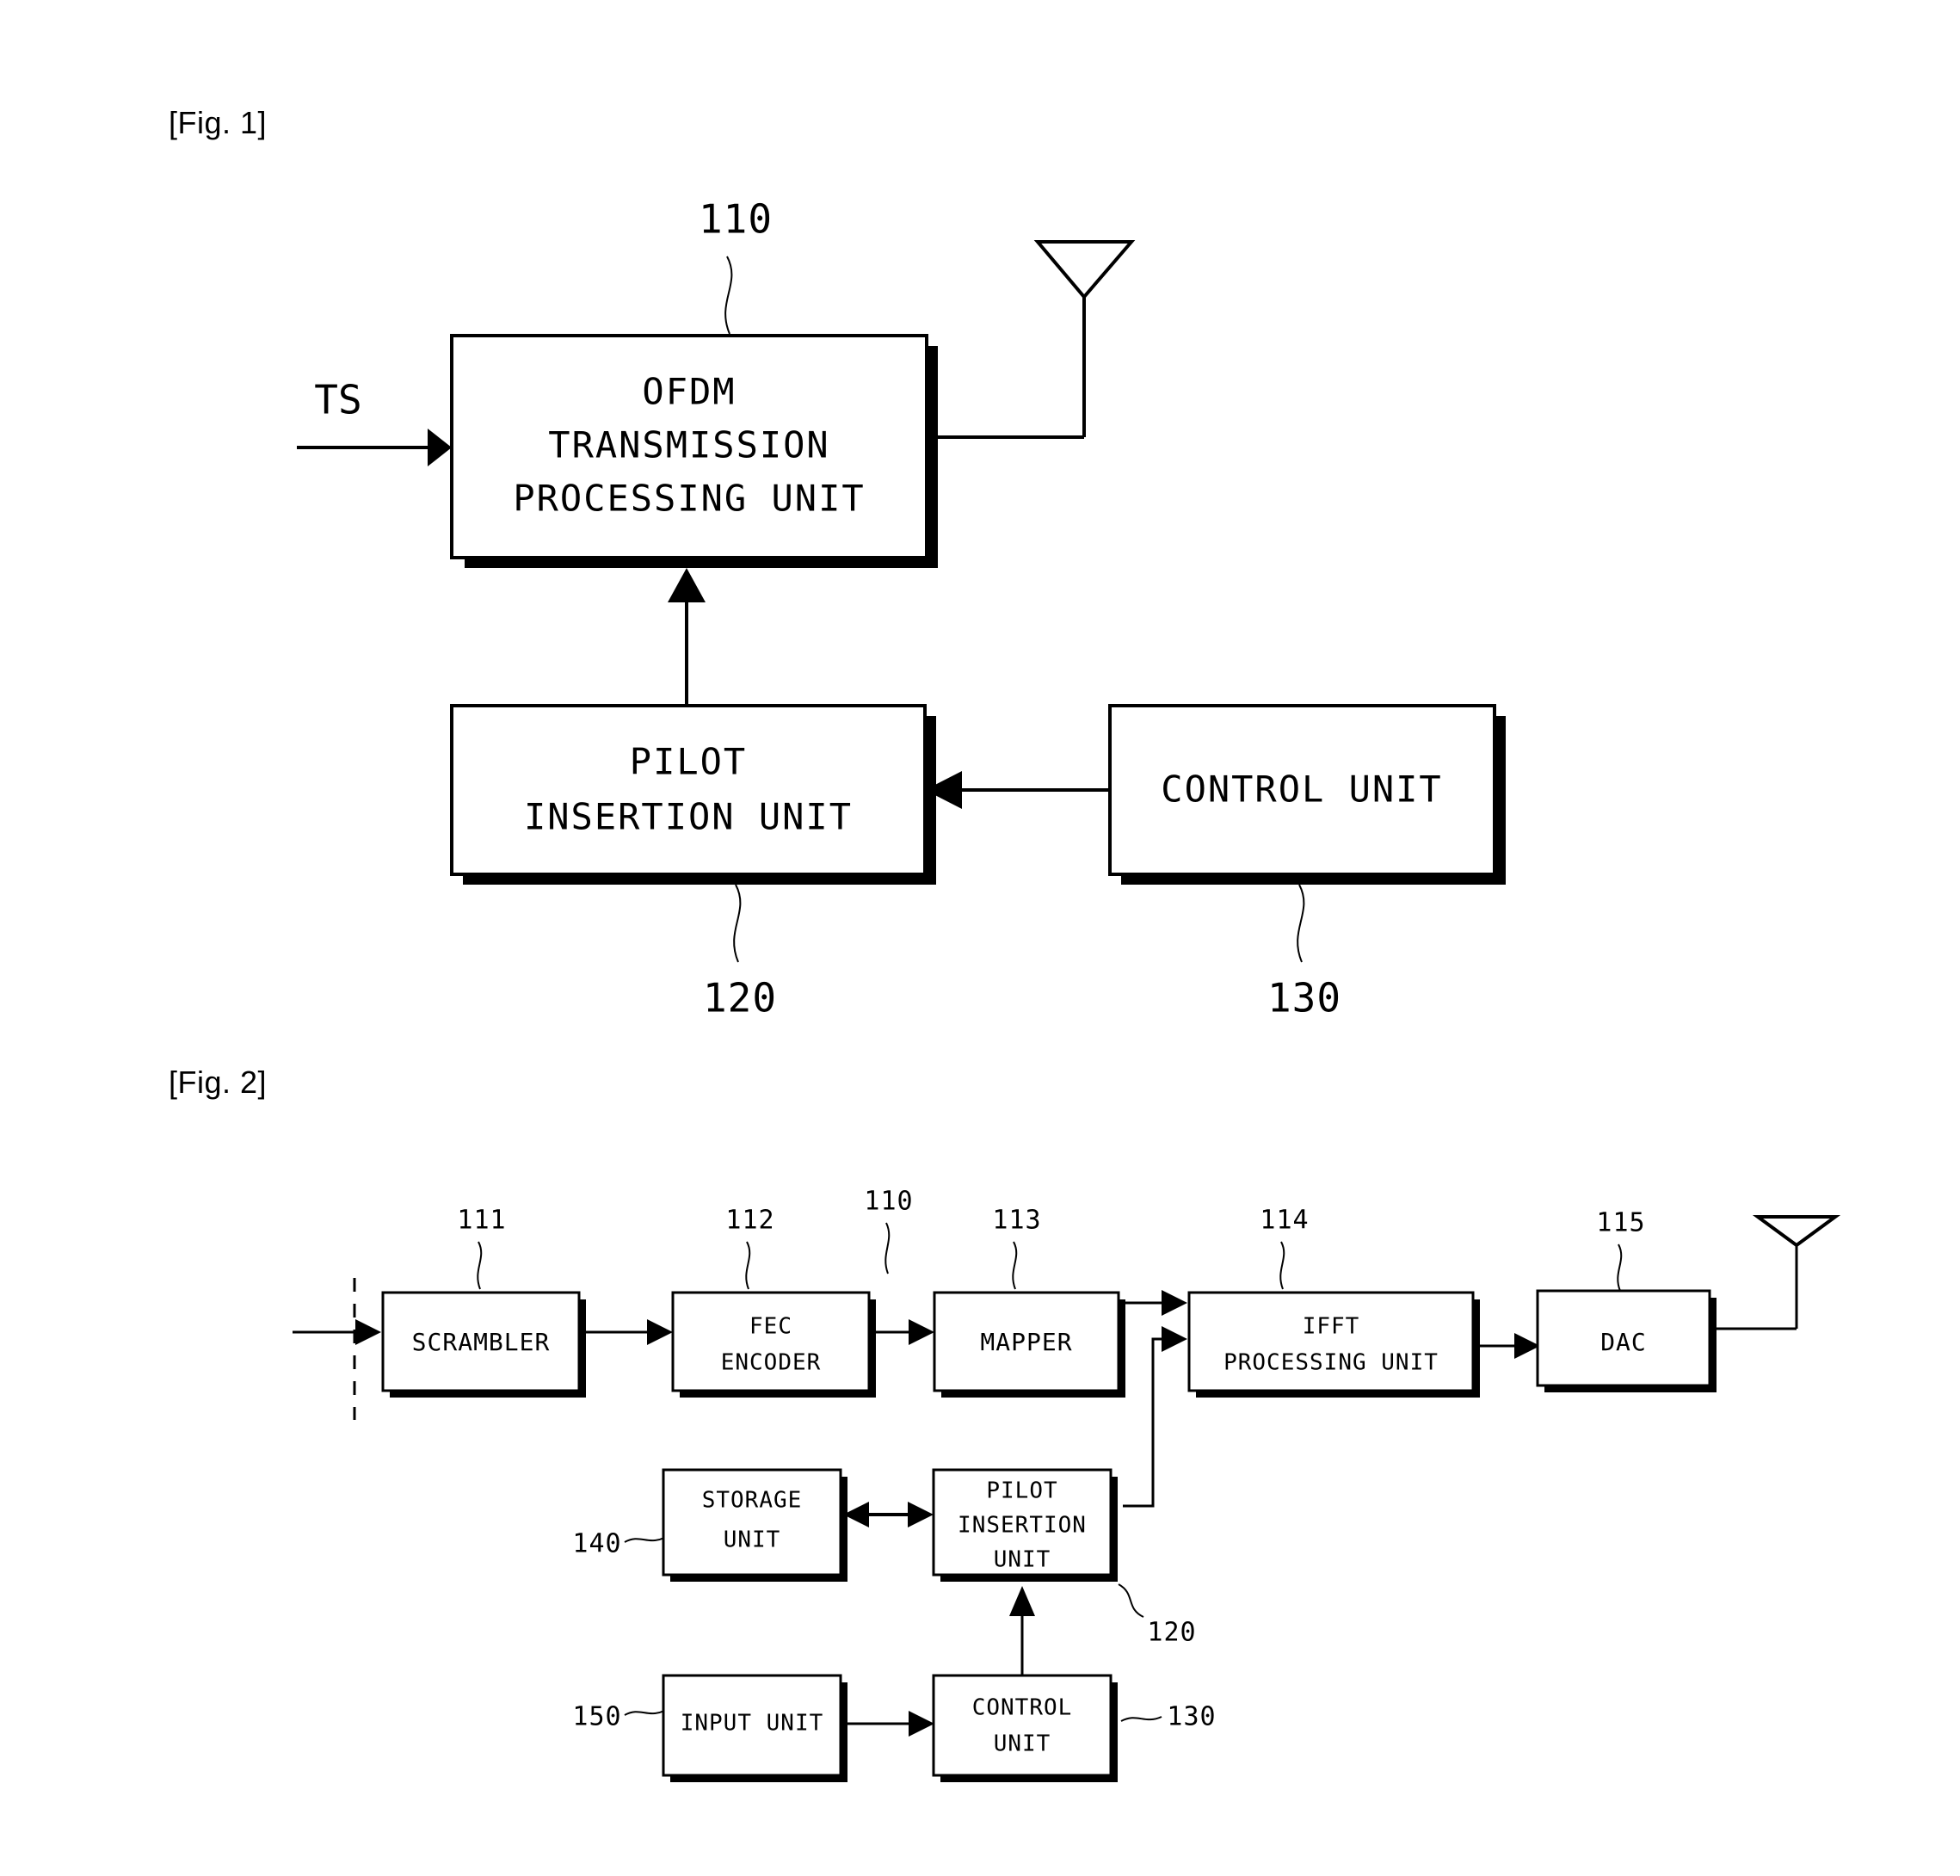  I want to click on control2-block-label-line2: UNIT, so click(1022, 1744).